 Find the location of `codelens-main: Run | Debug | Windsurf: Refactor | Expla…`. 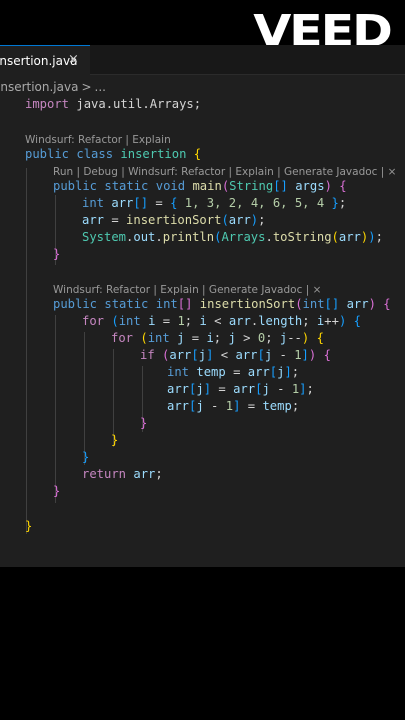

codelens-main: Run | Debug | Windsurf: Refactor | Expla… is located at coordinates (224, 172).